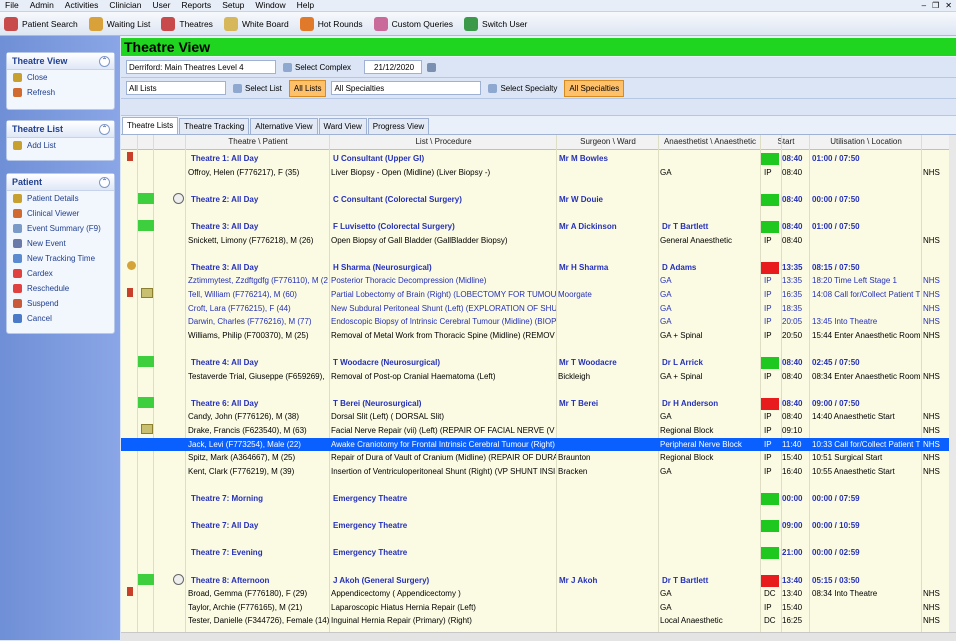  What do you see at coordinates (258, 142) in the screenshot?
I see `column-header: Theatre \ Patient` at bounding box center [258, 142].